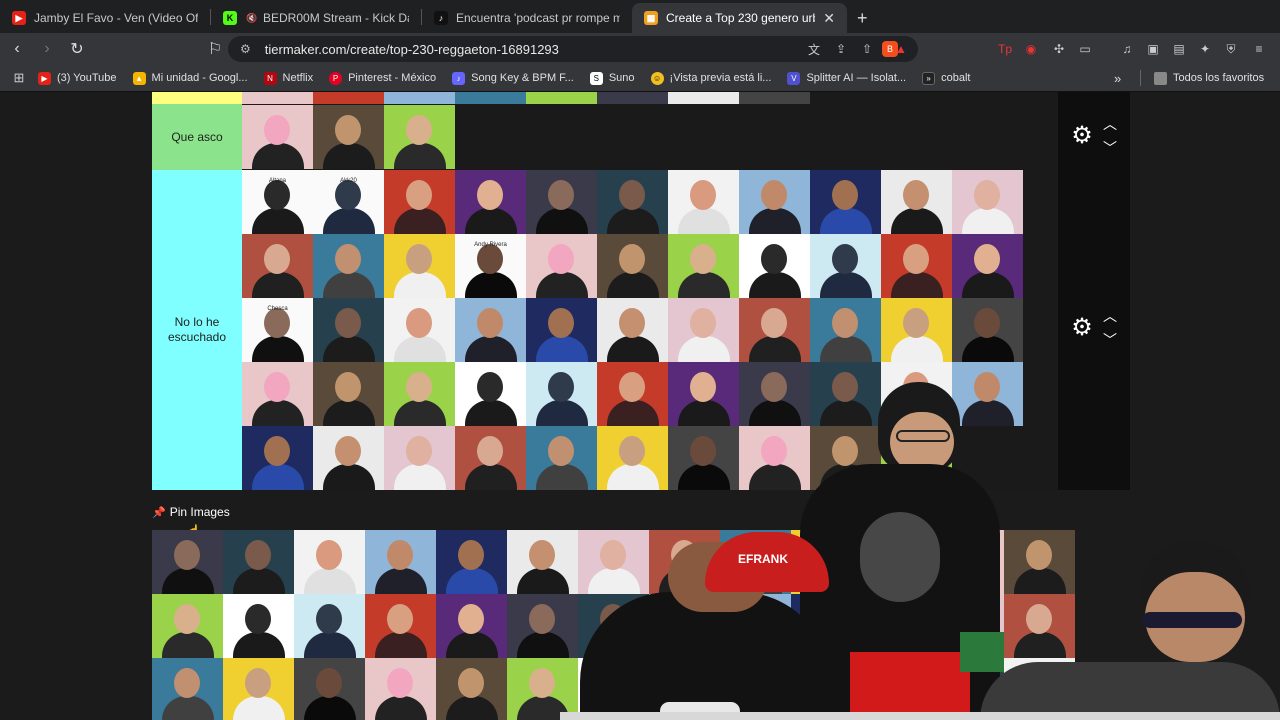 This screenshot has height=720, width=1280. Describe the element at coordinates (47, 49) in the screenshot. I see `forward-button: ›` at that location.